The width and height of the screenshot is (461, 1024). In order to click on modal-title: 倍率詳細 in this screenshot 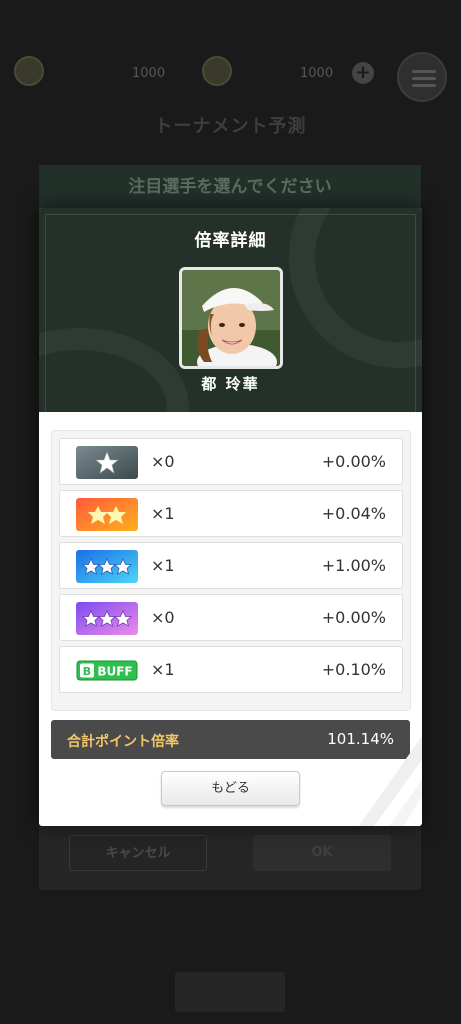, I will do `click(230, 241)`.